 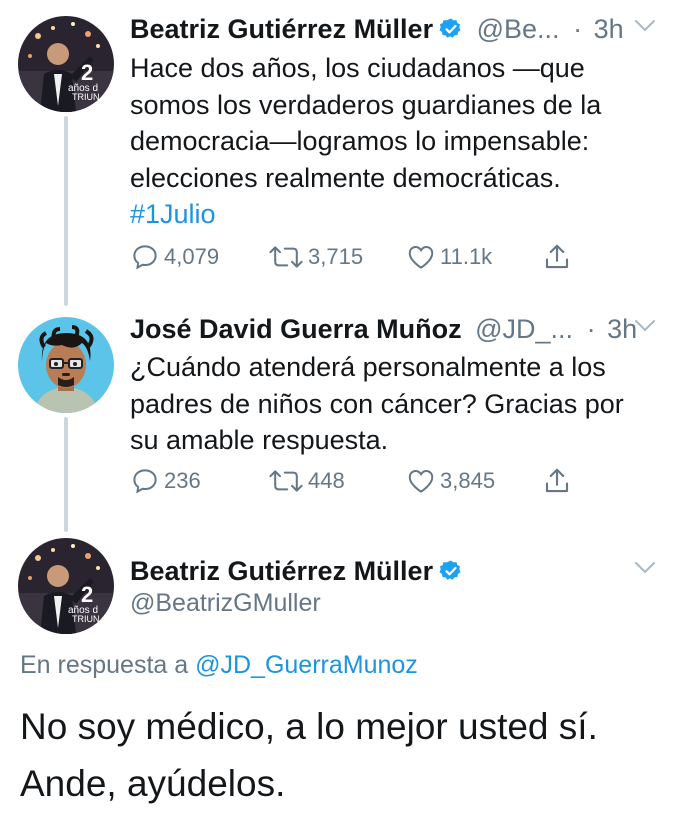 What do you see at coordinates (153, 783) in the screenshot?
I see `tweet-text-line: Ande, ayúdelos.` at bounding box center [153, 783].